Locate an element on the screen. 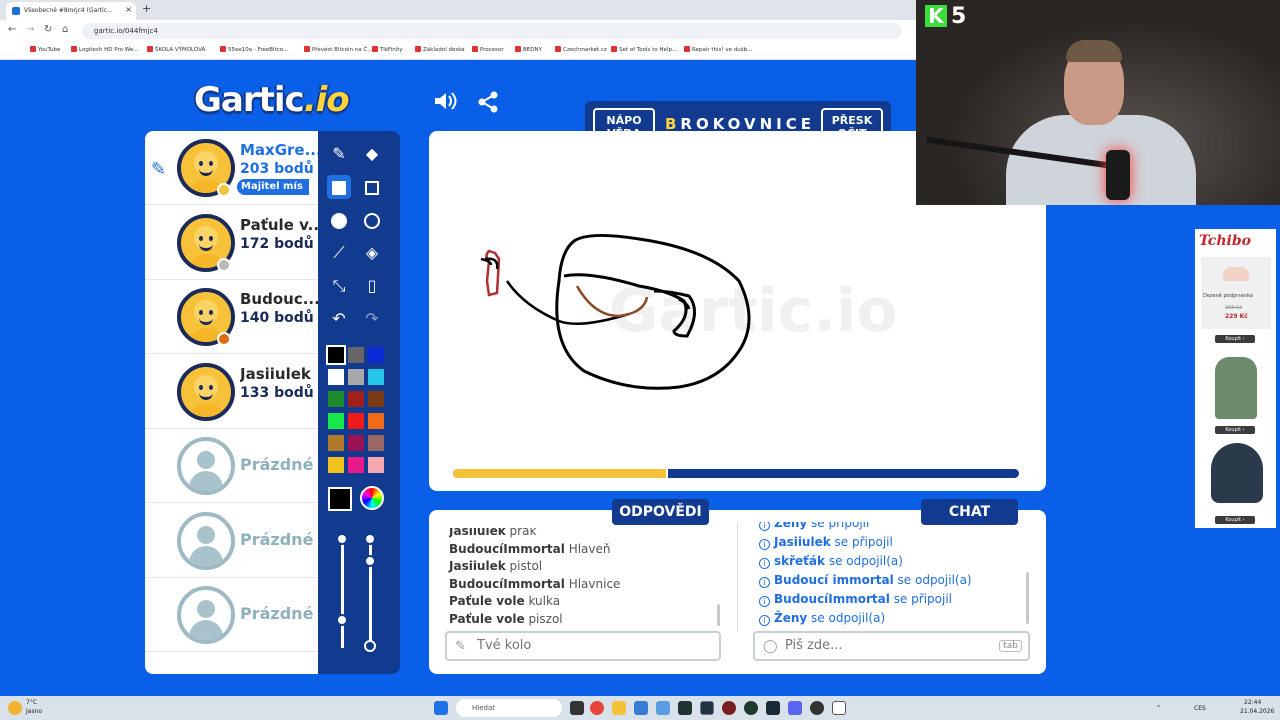  pencil-tool-icon: ✎ is located at coordinates (339, 154).